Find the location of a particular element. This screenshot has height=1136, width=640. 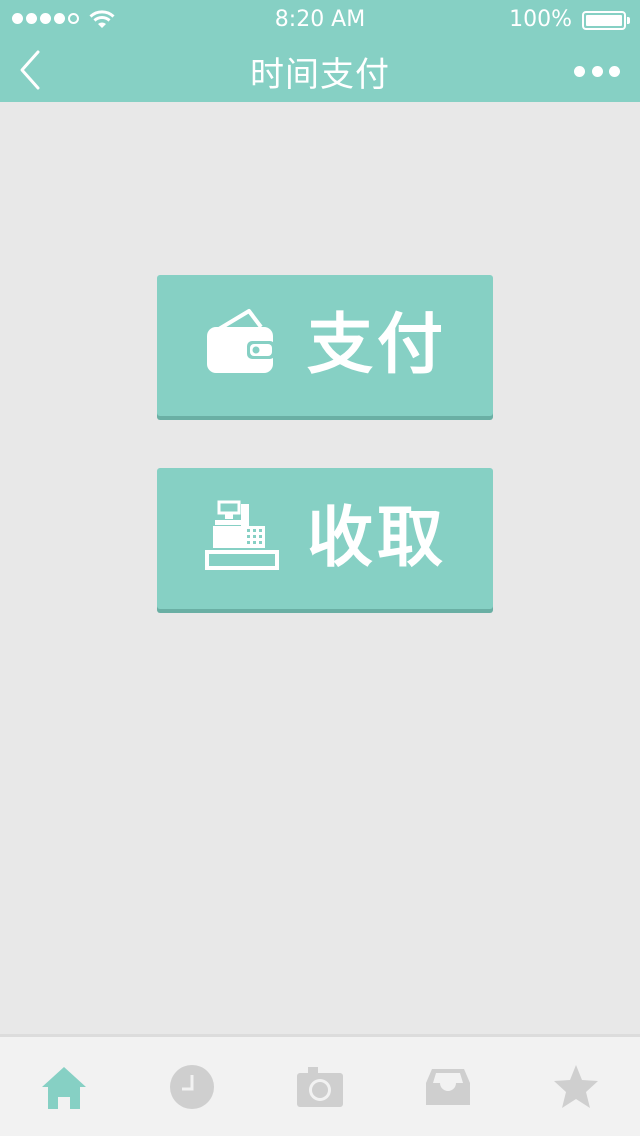

tab-bar is located at coordinates (320, 1085).